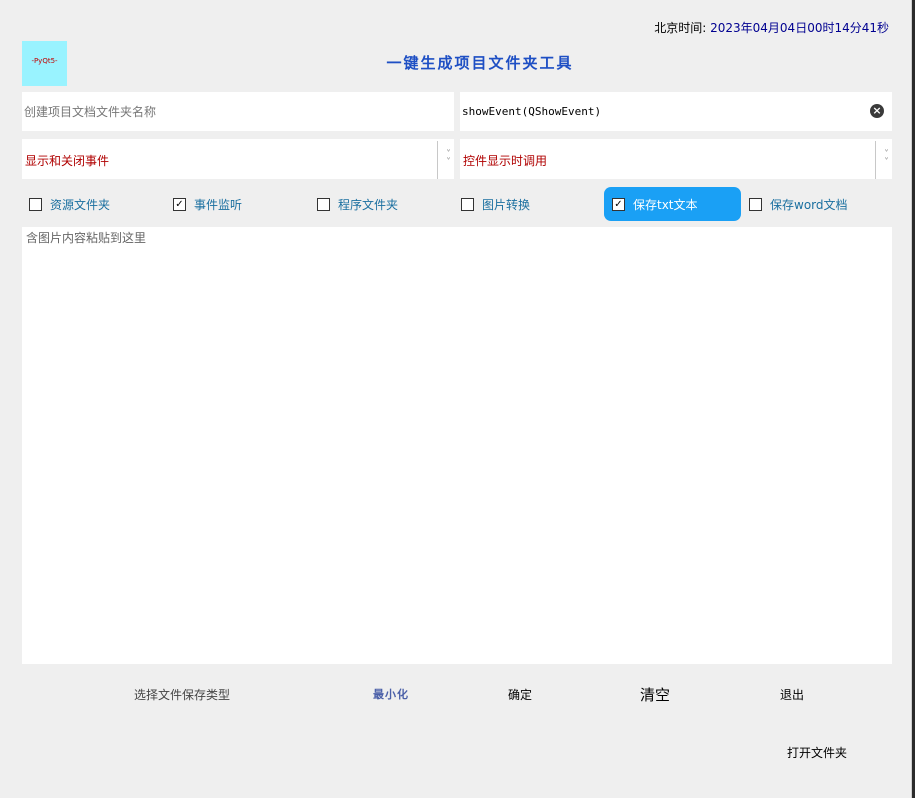 This screenshot has height=798, width=915. What do you see at coordinates (817, 752) in the screenshot?
I see `open-folder-button: 打开文件夹` at bounding box center [817, 752].